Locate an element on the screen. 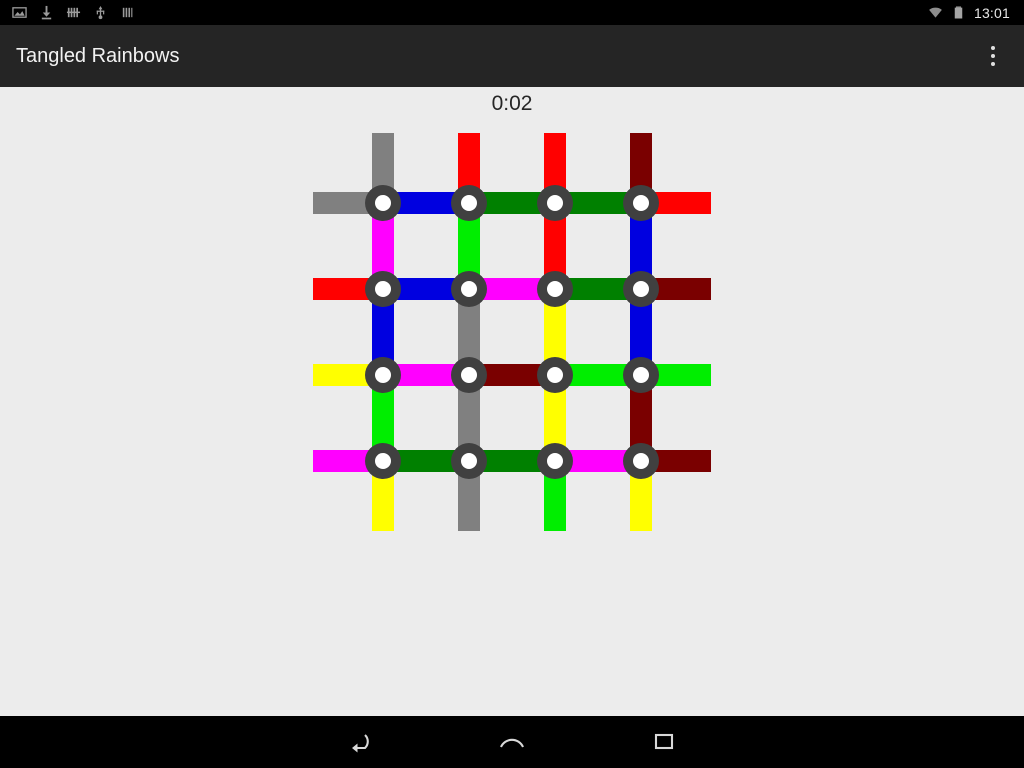 The height and width of the screenshot is (768, 1024). bars-icon is located at coordinates (127, 12).